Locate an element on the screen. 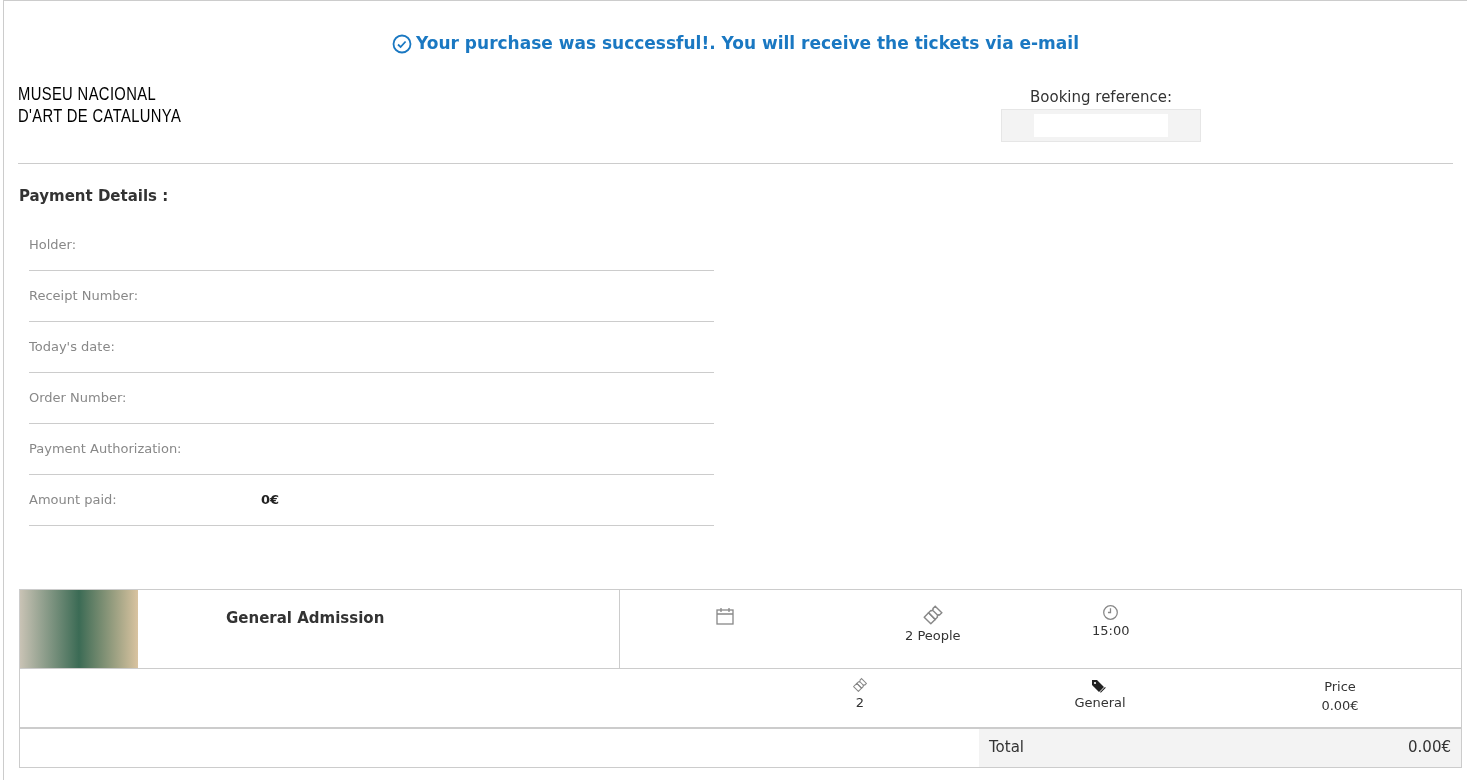 The width and height of the screenshot is (1468, 780). clock-icon is located at coordinates (1111, 612).